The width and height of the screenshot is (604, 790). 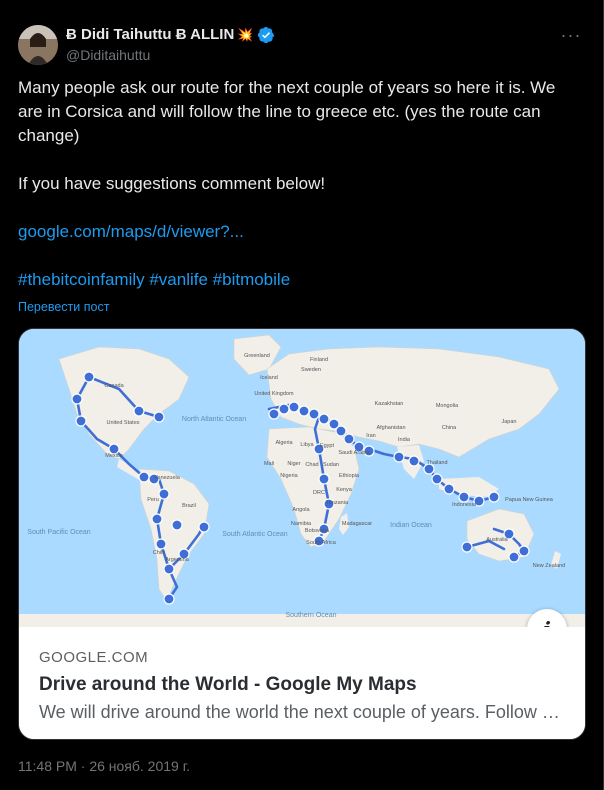 I want to click on map-label-venezuela: Venezuela, so click(x=167, y=478).